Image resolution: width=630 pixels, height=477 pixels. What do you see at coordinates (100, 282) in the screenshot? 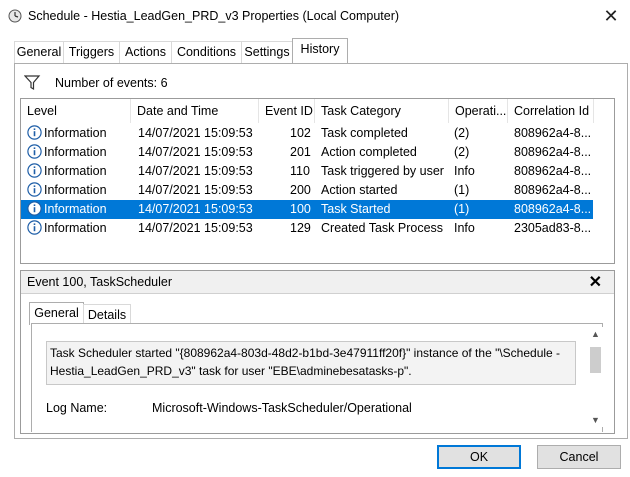
I see `event-detail-title: Event 100, TaskScheduler` at bounding box center [100, 282].